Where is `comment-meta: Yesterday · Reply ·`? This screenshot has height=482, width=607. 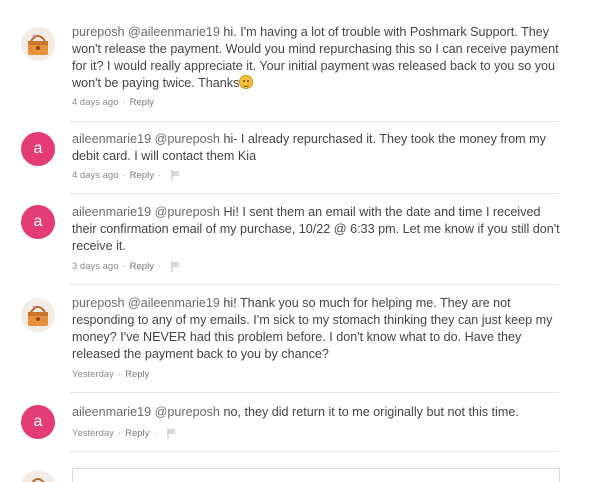 comment-meta: Yesterday · Reply · is located at coordinates (124, 433).